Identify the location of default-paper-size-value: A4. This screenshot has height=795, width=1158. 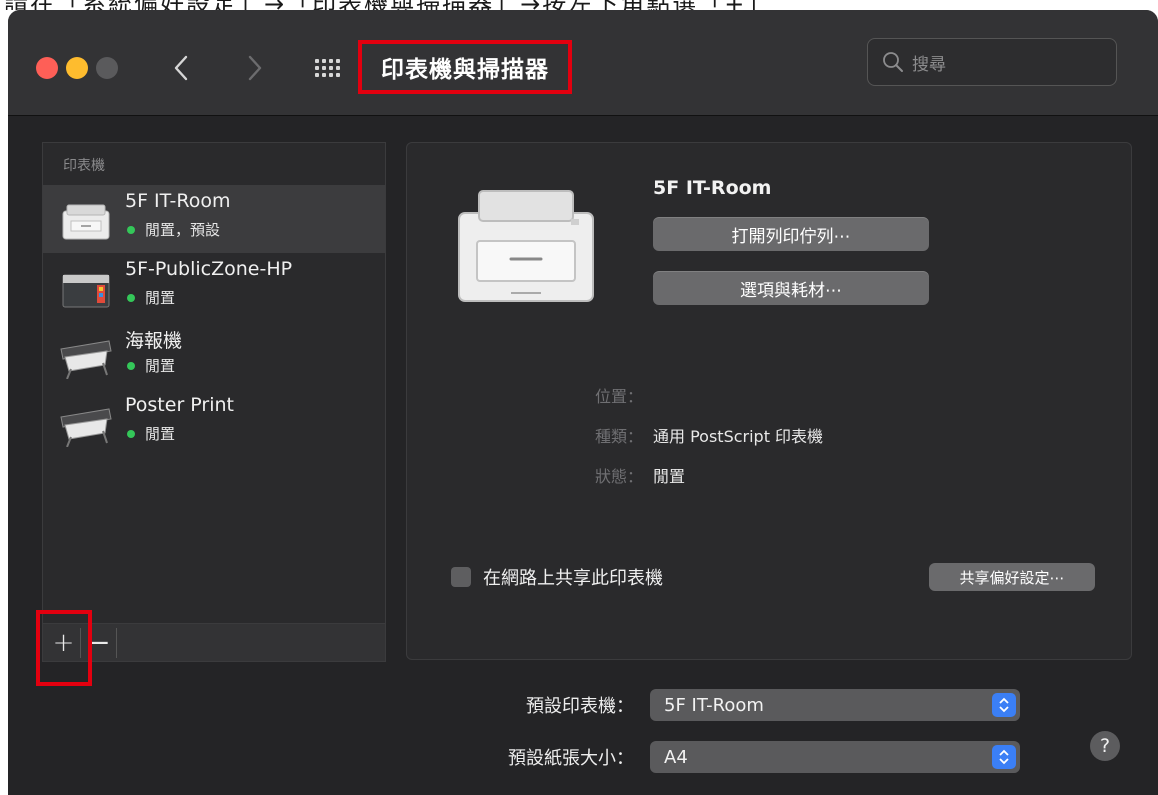
(676, 757).